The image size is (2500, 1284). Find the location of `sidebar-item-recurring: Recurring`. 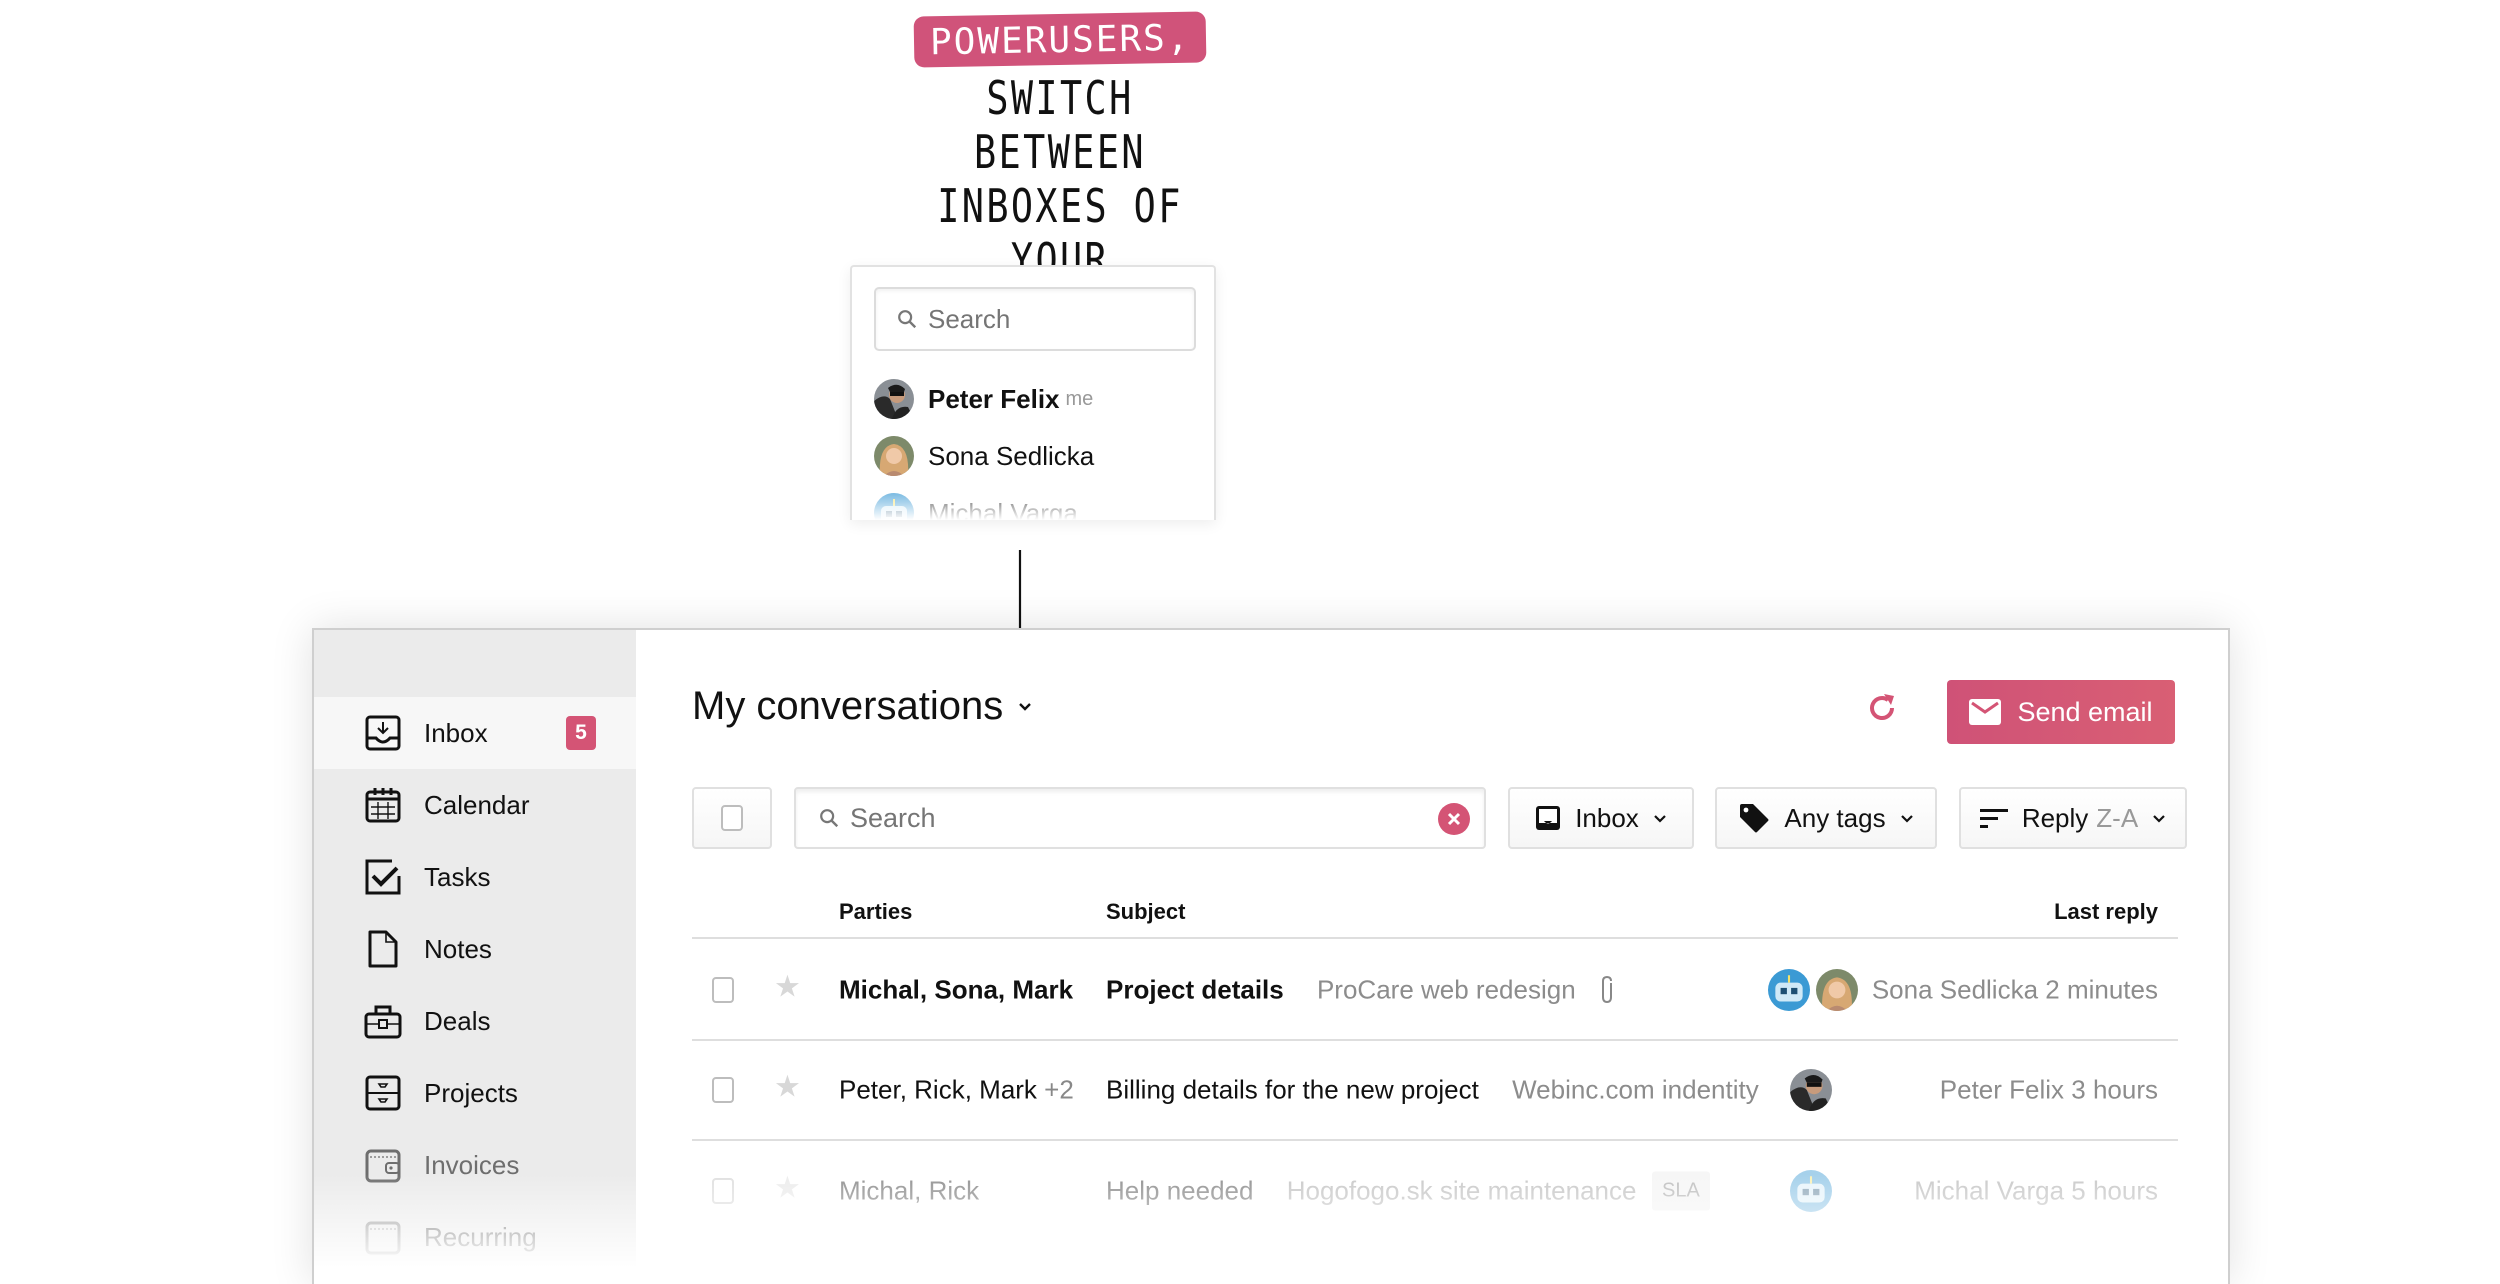

sidebar-item-recurring: Recurring is located at coordinates (475, 1237).